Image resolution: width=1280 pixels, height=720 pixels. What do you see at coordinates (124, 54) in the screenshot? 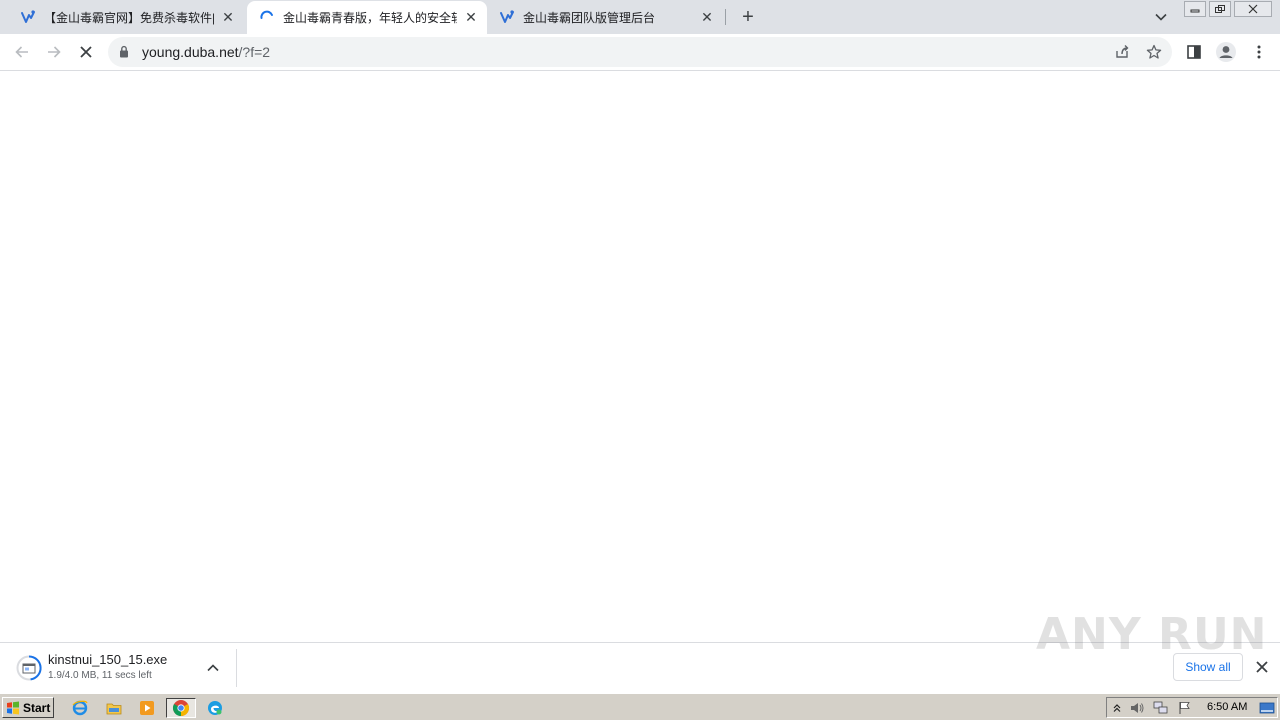
I see `lock-icon` at bounding box center [124, 54].